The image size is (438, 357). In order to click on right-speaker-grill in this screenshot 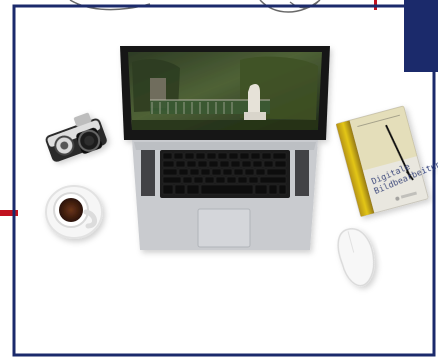, I will do `click(302, 173)`.